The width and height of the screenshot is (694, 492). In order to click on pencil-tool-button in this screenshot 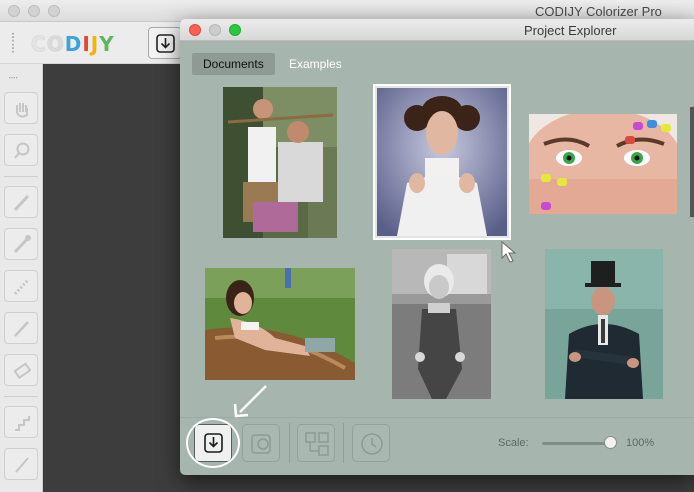, I will do `click(21, 202)`.